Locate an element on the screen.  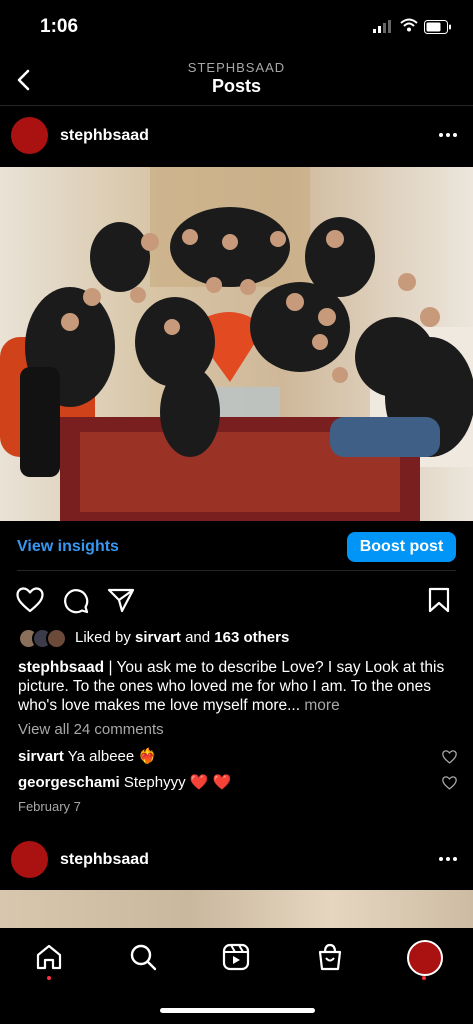
next-post-username: stephbsaad is located at coordinates (104, 860).